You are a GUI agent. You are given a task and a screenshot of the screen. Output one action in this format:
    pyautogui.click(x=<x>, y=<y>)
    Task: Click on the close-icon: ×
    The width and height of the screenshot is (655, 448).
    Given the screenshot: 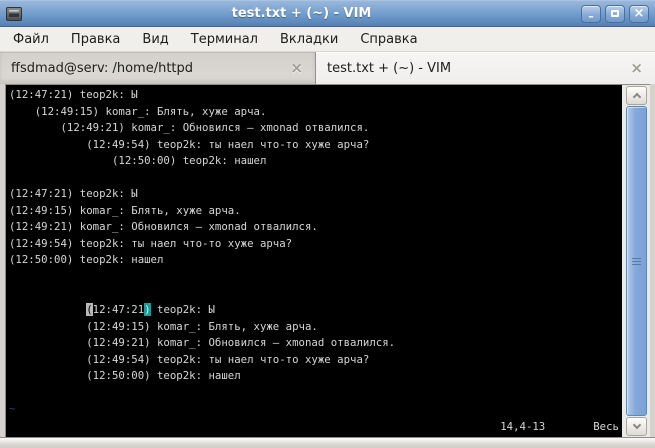 What is the action you would take?
    pyautogui.click(x=639, y=13)
    